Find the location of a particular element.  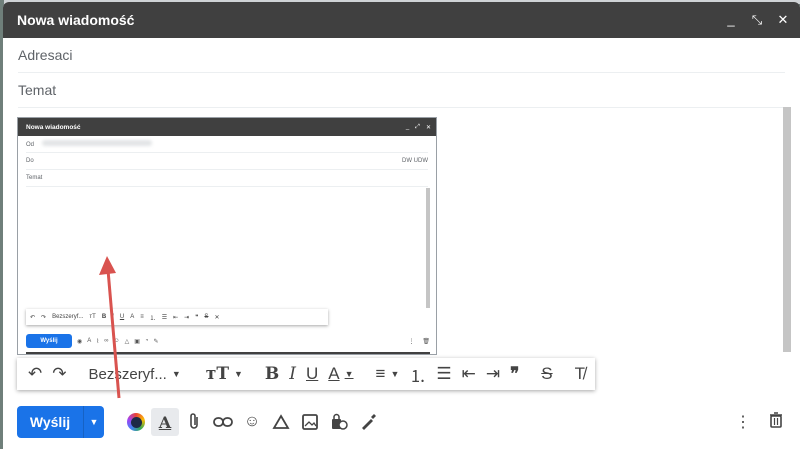

shot-to-label: Do is located at coordinates (30, 161).